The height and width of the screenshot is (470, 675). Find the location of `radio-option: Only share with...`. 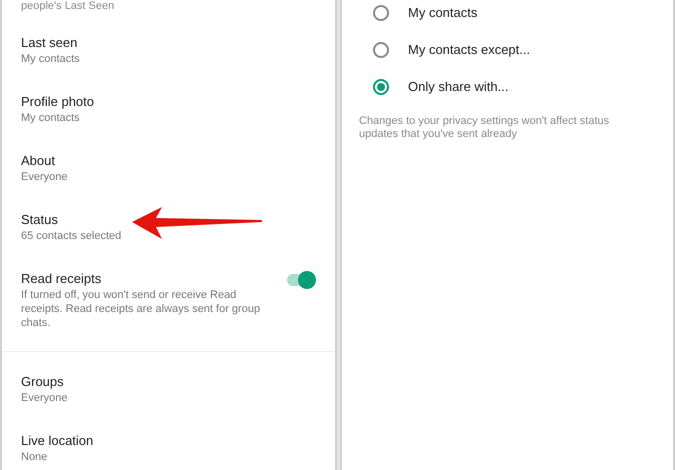

radio-option: Only share with... is located at coordinates (507, 86).